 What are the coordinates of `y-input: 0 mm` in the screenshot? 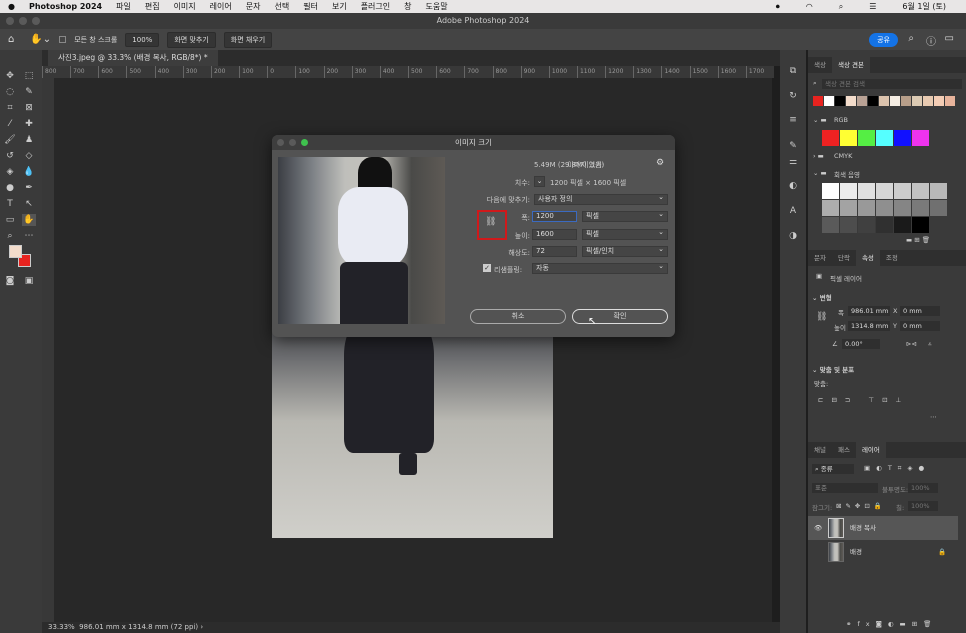 It's located at (920, 326).